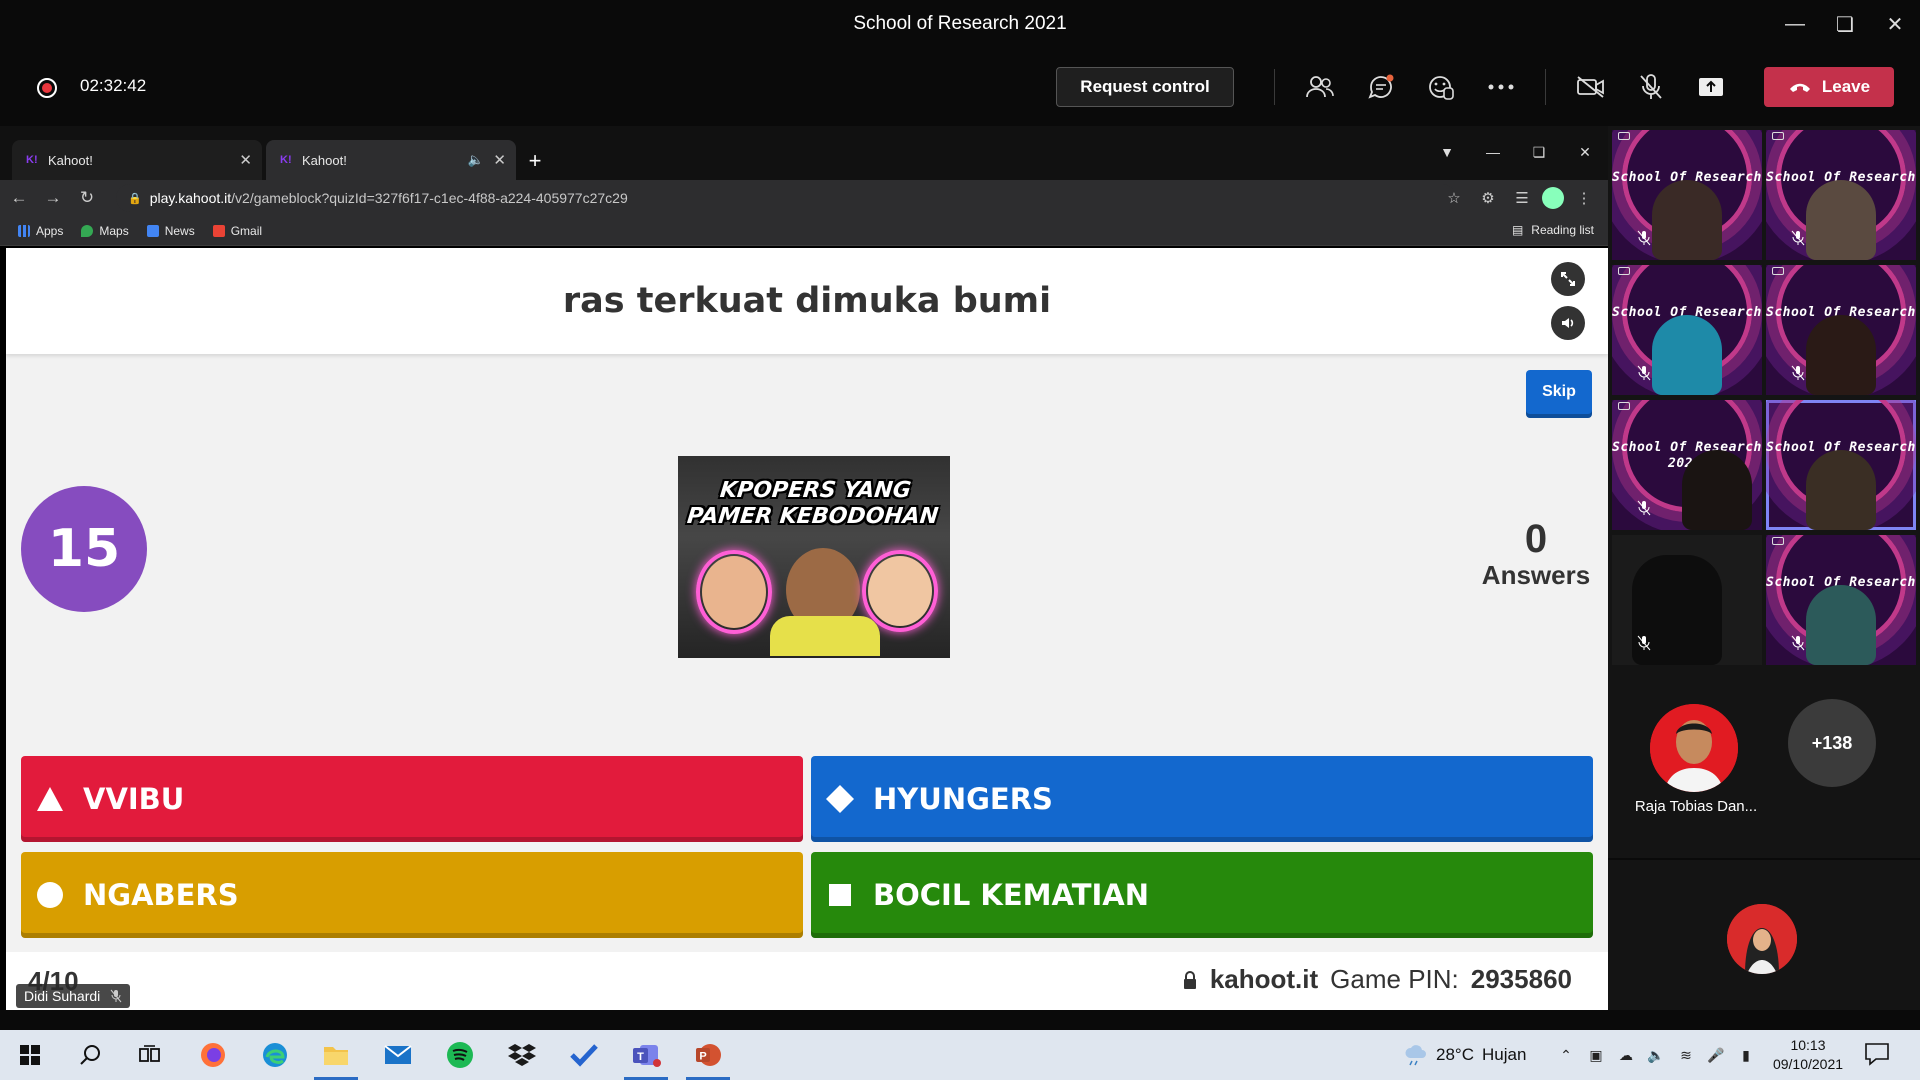  Describe the element at coordinates (476, 160) in the screenshot. I see `tab-audio-icon: 🔈` at that location.